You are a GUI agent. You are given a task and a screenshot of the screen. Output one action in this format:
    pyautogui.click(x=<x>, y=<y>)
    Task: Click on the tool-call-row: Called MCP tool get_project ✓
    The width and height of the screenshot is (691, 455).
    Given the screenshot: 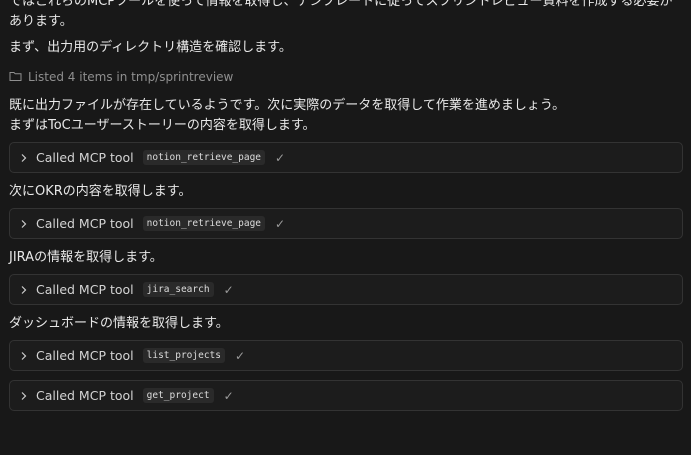 What is the action you would take?
    pyautogui.click(x=346, y=395)
    